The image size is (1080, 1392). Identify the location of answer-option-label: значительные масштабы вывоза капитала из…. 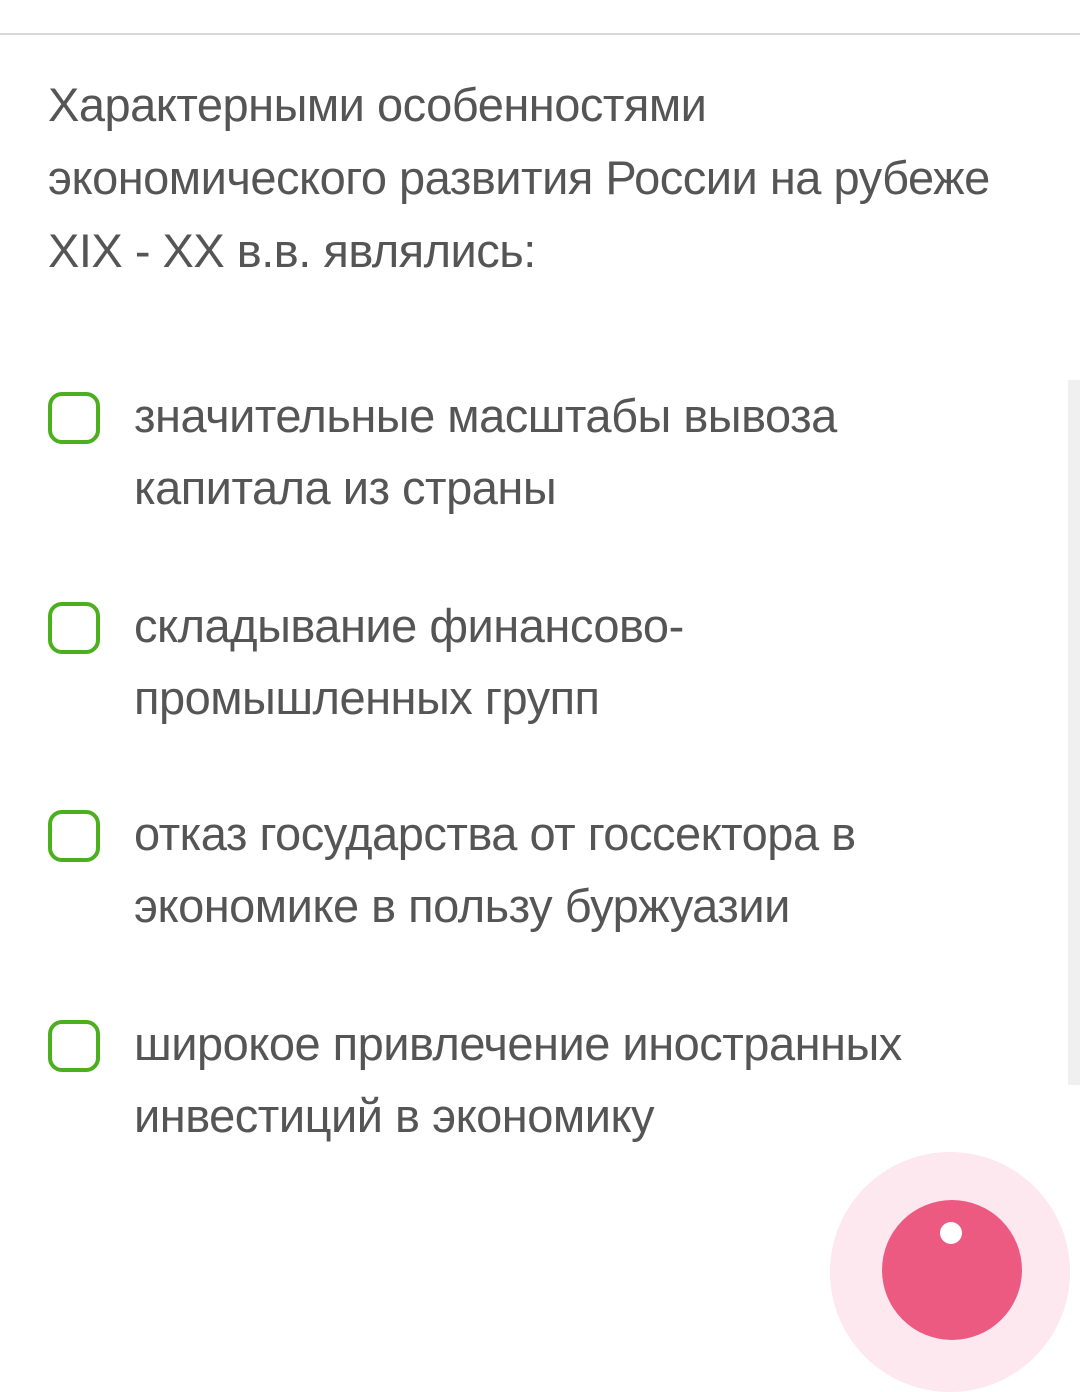
(485, 451).